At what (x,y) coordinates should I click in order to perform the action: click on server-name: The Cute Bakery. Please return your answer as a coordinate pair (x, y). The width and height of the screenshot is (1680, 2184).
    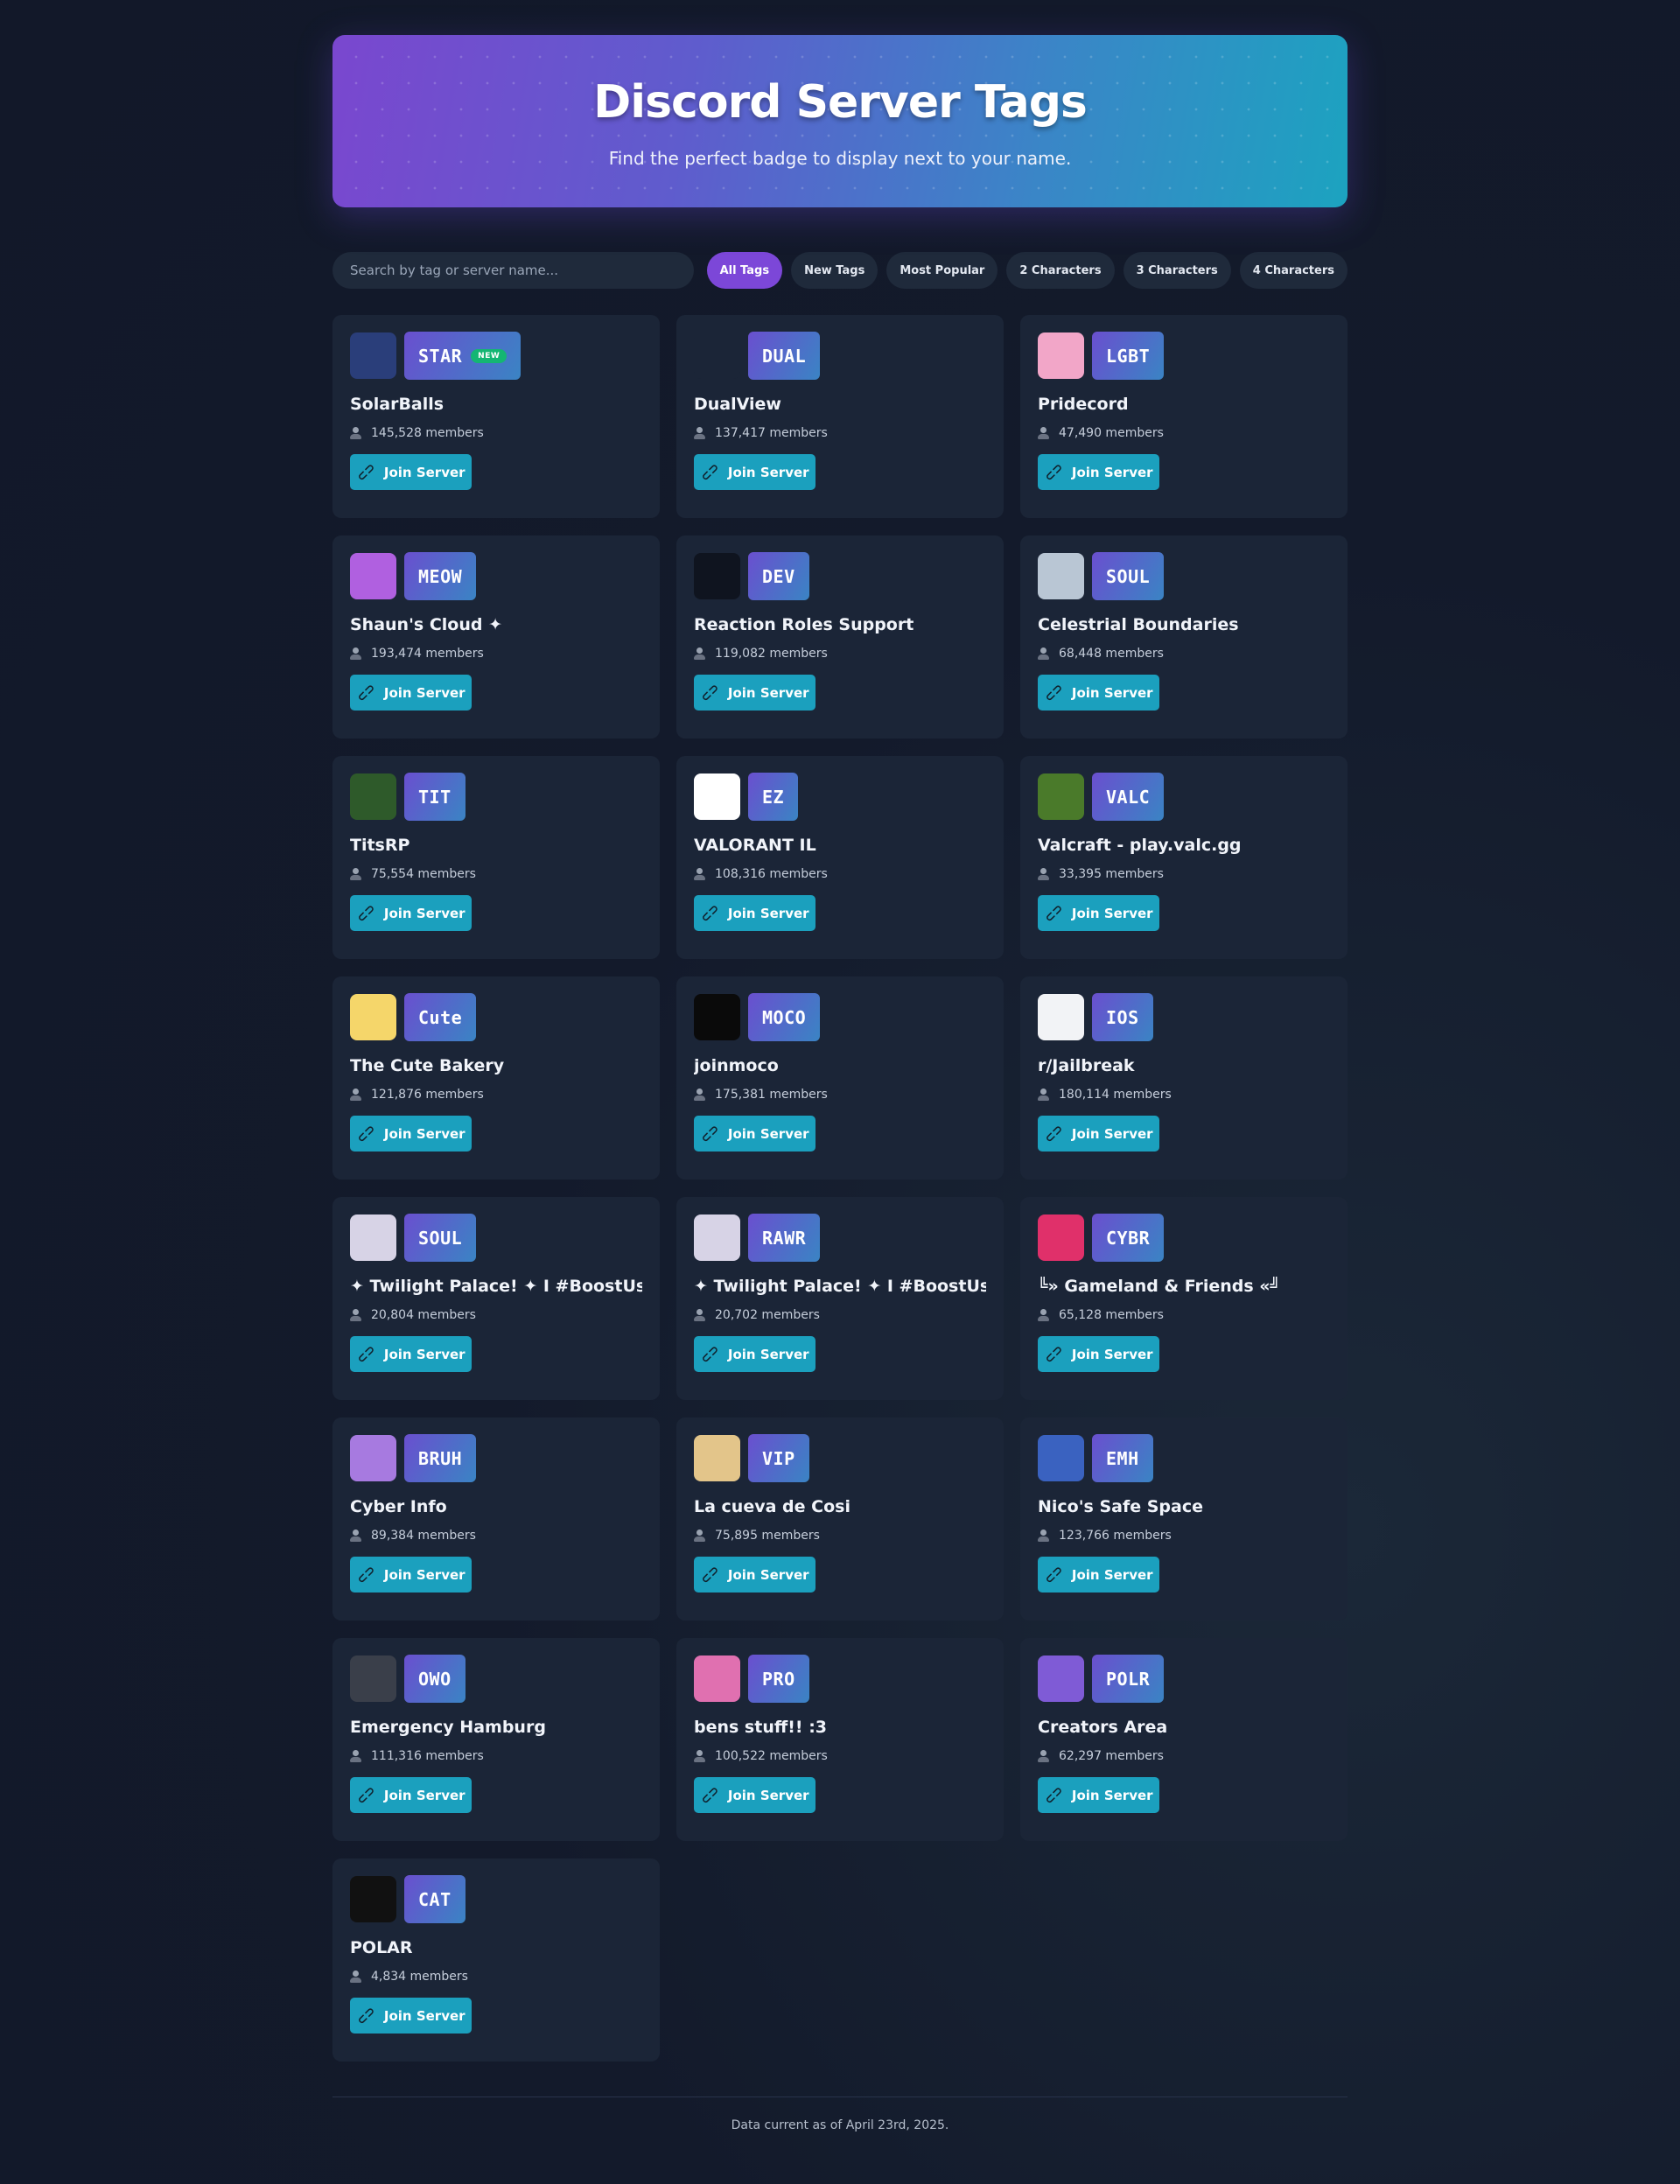
    Looking at the image, I should click on (427, 1065).